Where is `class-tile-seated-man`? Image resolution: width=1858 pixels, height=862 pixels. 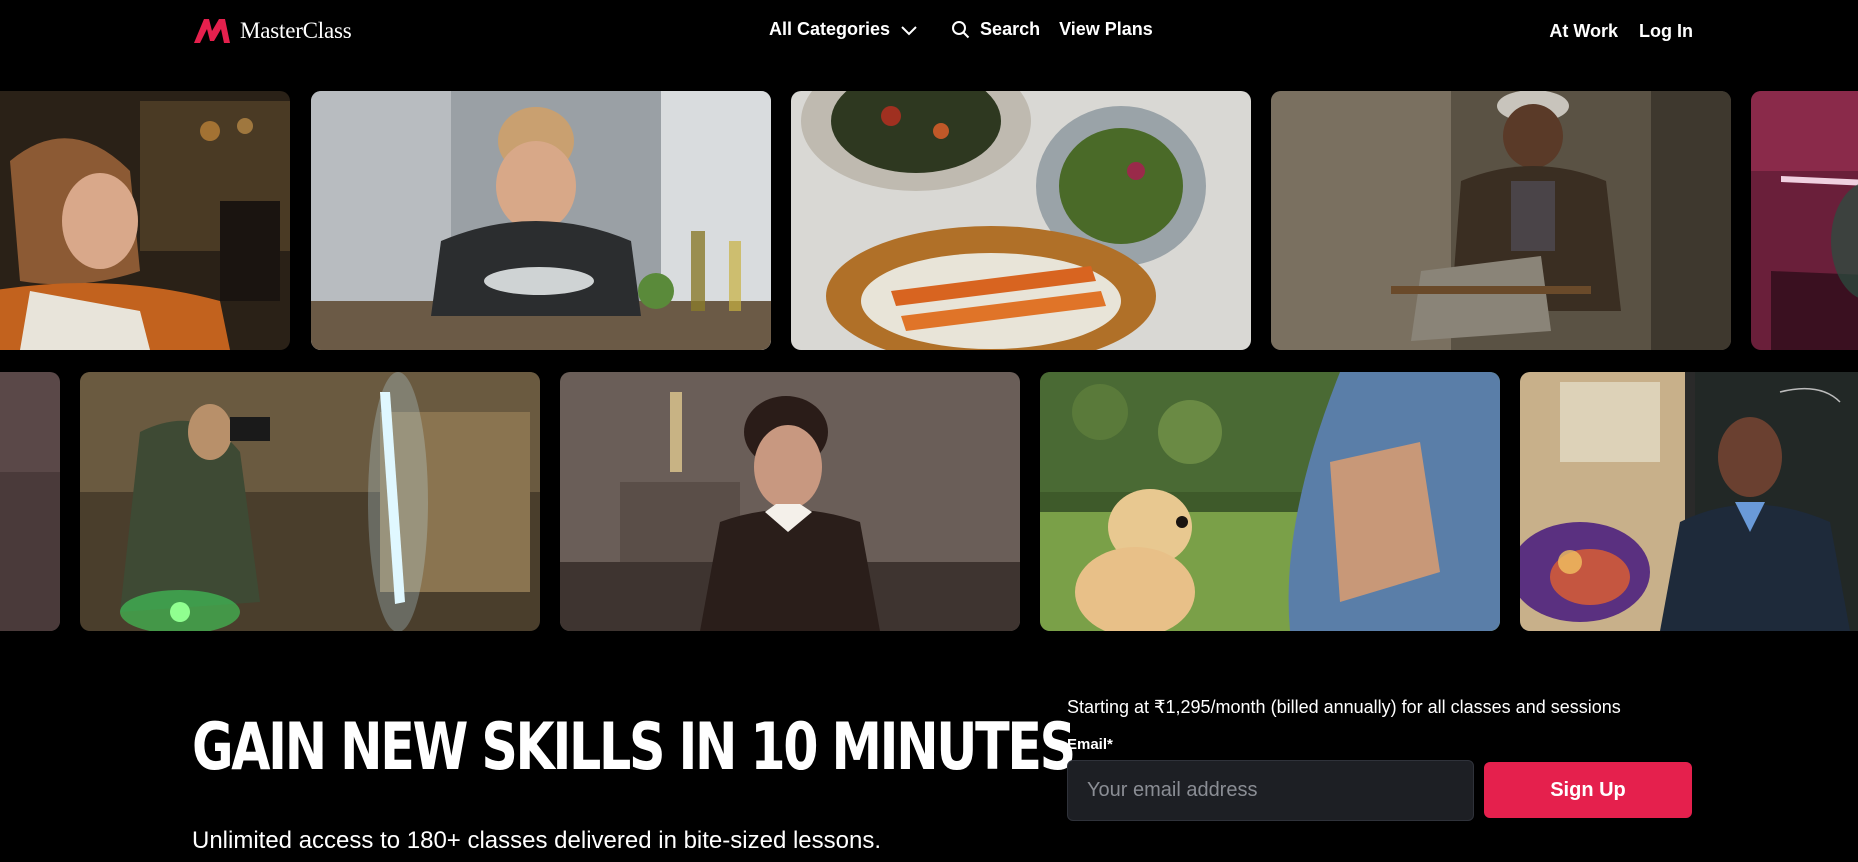 class-tile-seated-man is located at coordinates (1501, 220).